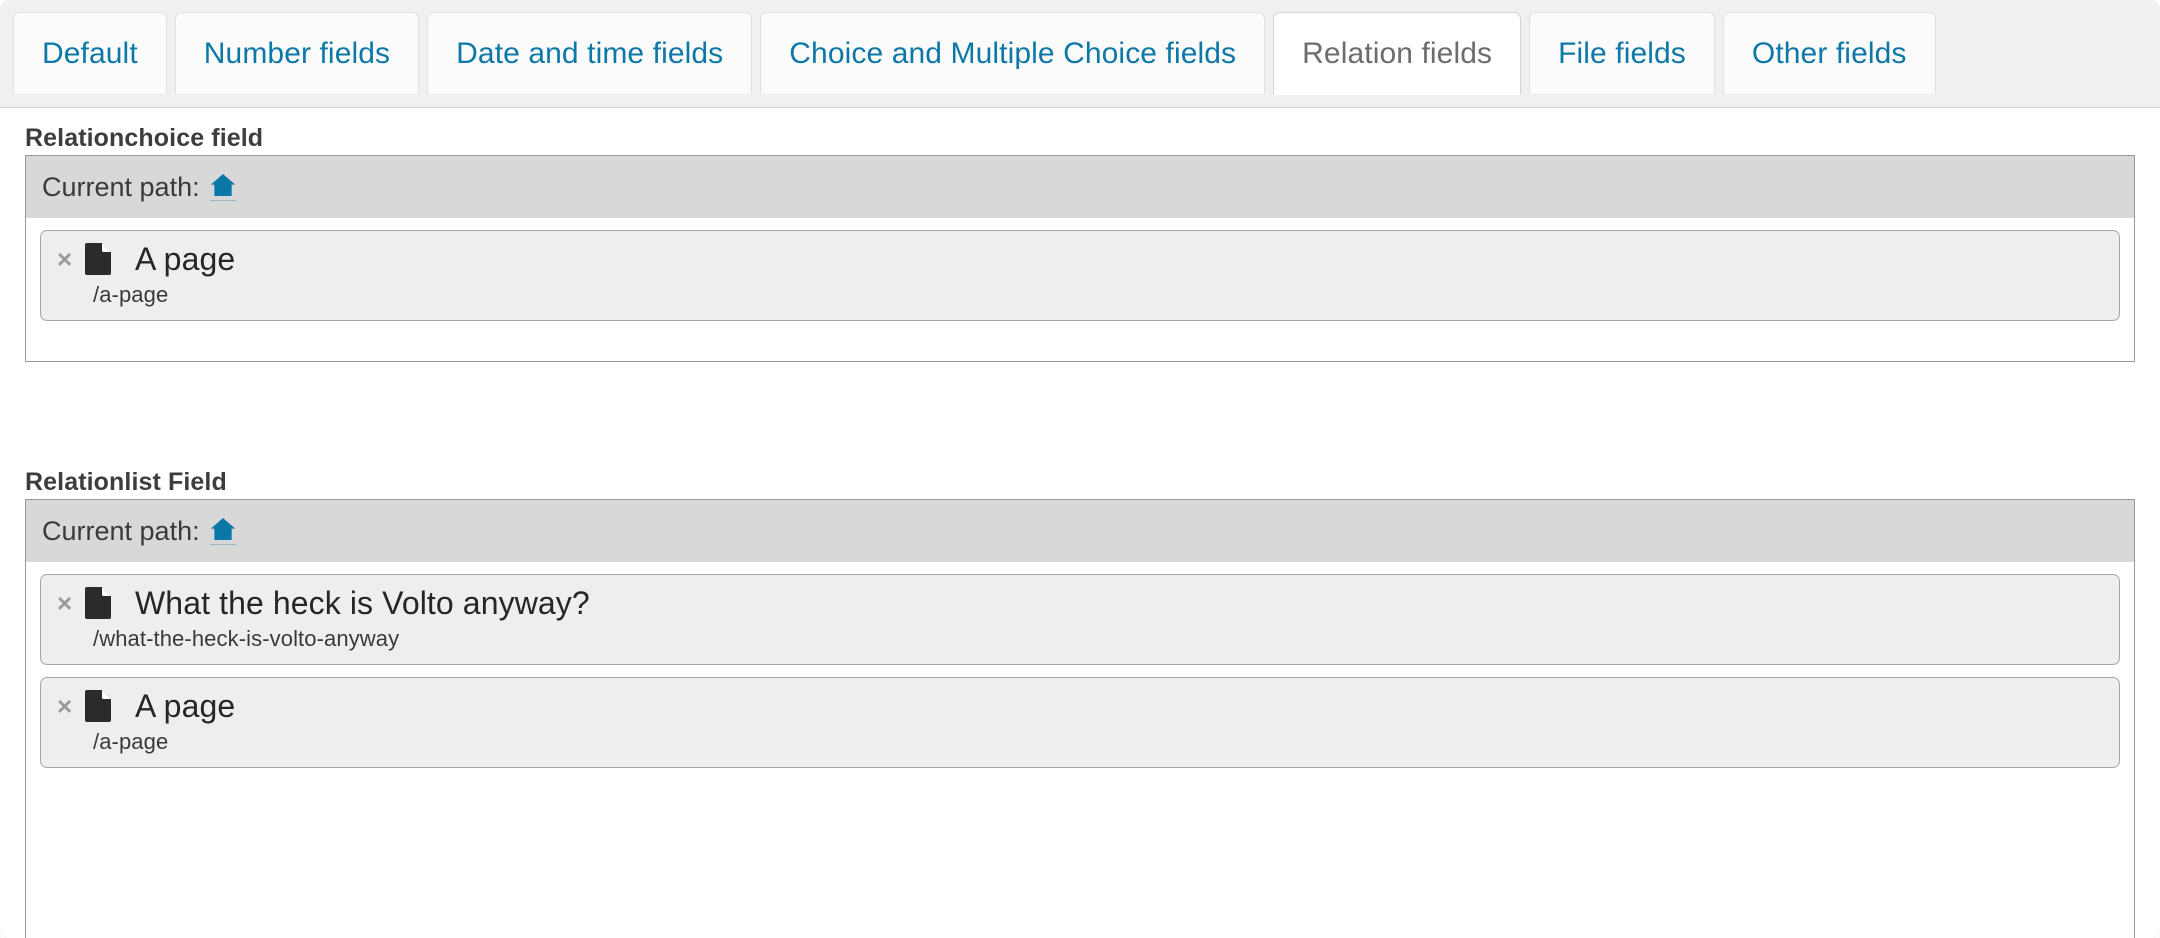 Image resolution: width=2160 pixels, height=938 pixels. I want to click on relationlist-field-label: Relationlist Field, so click(126, 482).